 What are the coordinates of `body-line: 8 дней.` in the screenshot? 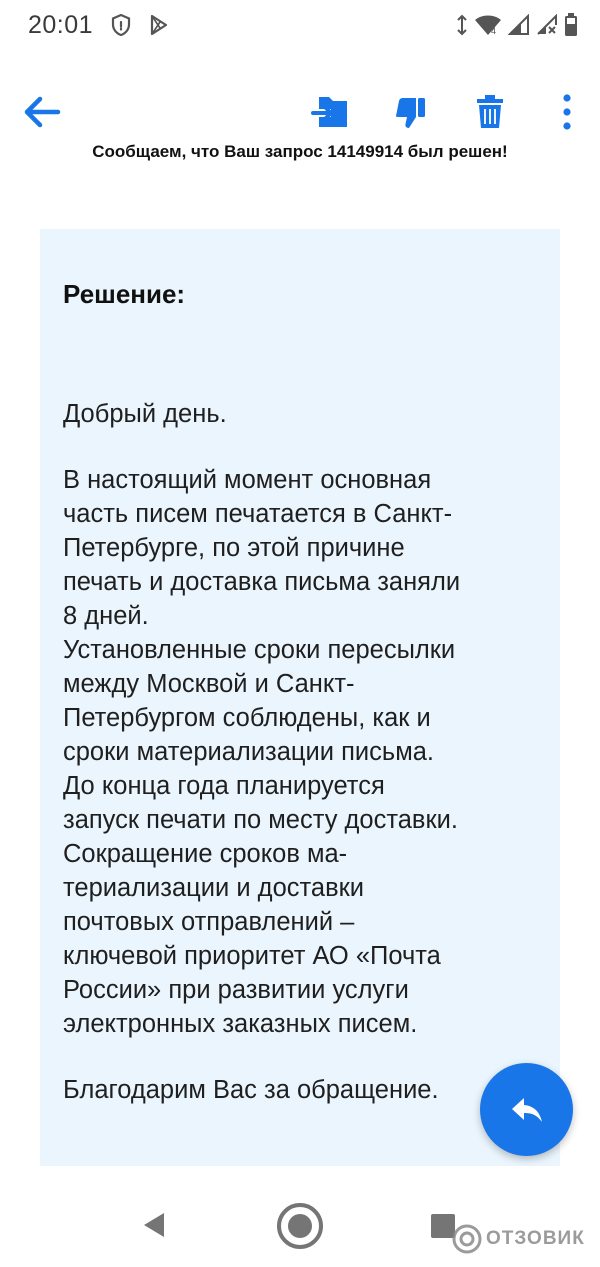 It's located at (106, 616).